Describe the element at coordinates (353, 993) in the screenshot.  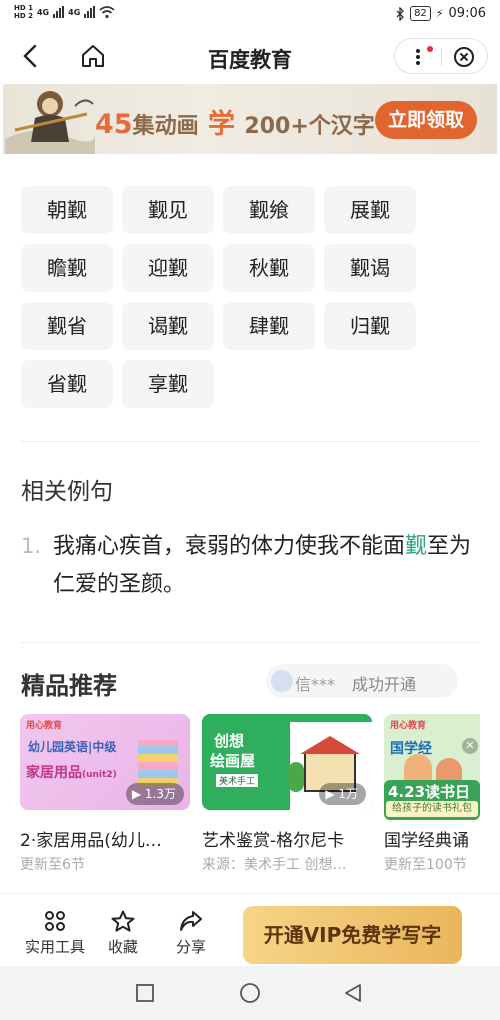
I see `back-nav-icon` at that location.